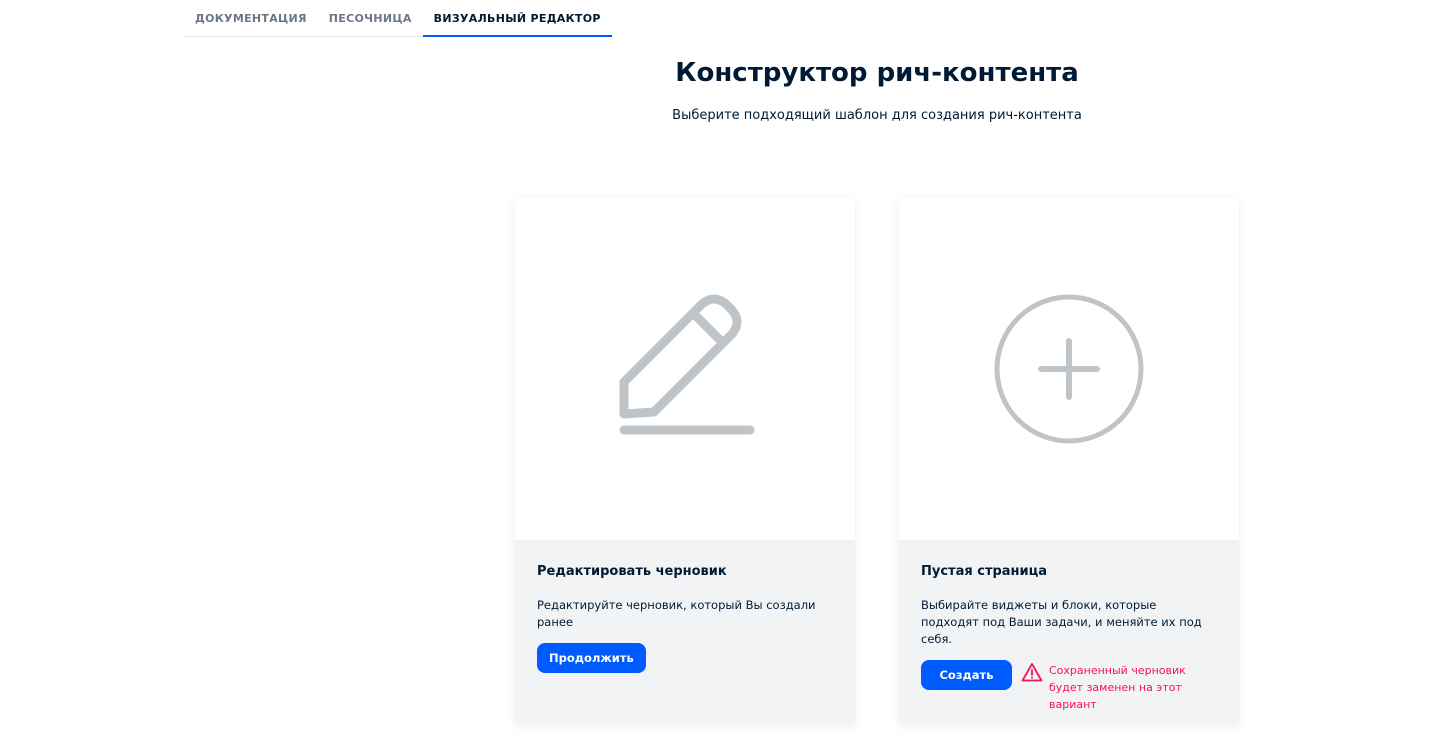 The width and height of the screenshot is (1440, 740). I want to click on tab-sandbox: ПЕСОЧНИЦА, so click(370, 18).